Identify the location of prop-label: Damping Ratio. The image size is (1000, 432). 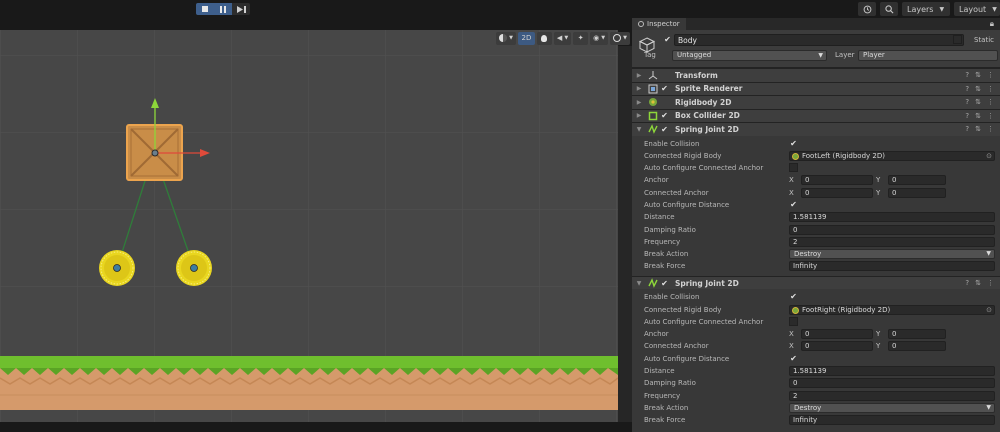
(670, 229).